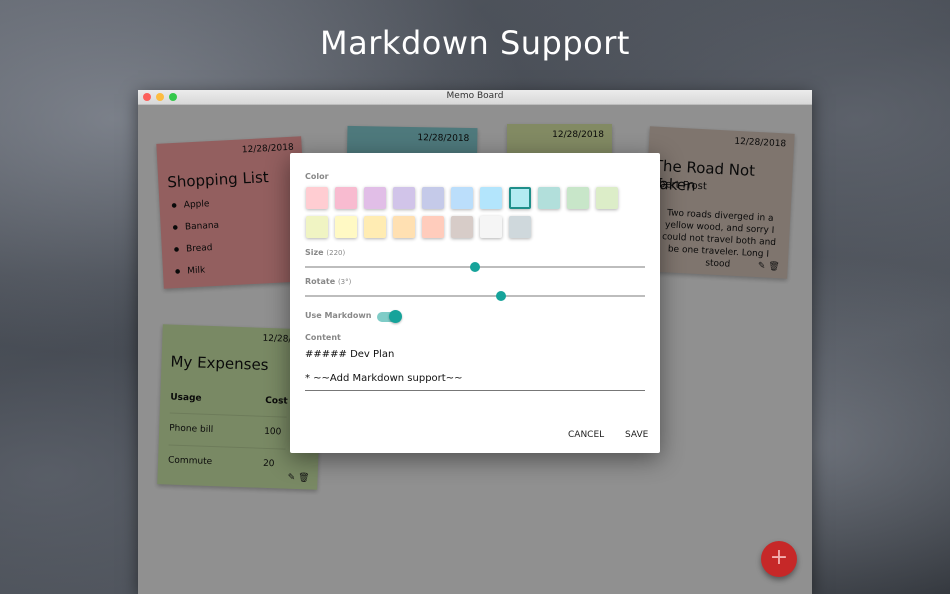  Describe the element at coordinates (325, 252) in the screenshot. I see `size-label: Size (220)` at that location.